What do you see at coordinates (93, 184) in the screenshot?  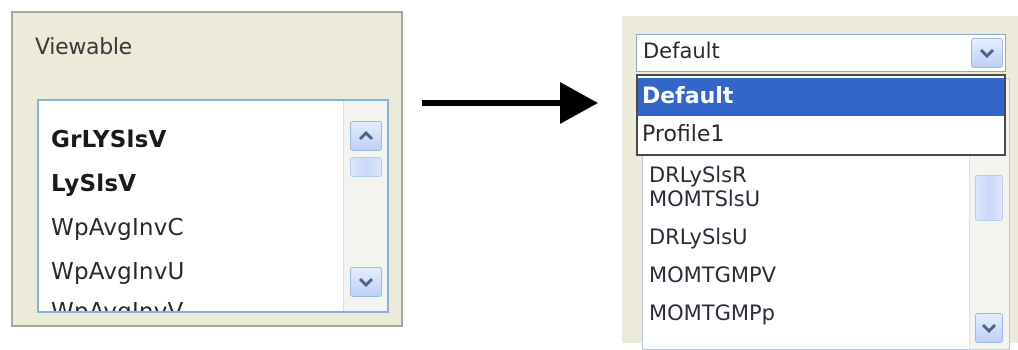 I see `list-item: LySlsV` at bounding box center [93, 184].